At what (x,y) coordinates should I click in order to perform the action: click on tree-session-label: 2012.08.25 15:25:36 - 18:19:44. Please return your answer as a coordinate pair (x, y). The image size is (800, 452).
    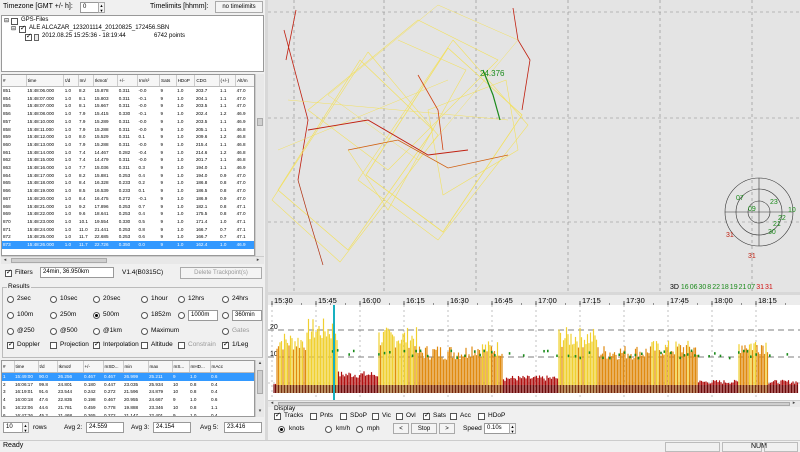
    Looking at the image, I should click on (84, 36).